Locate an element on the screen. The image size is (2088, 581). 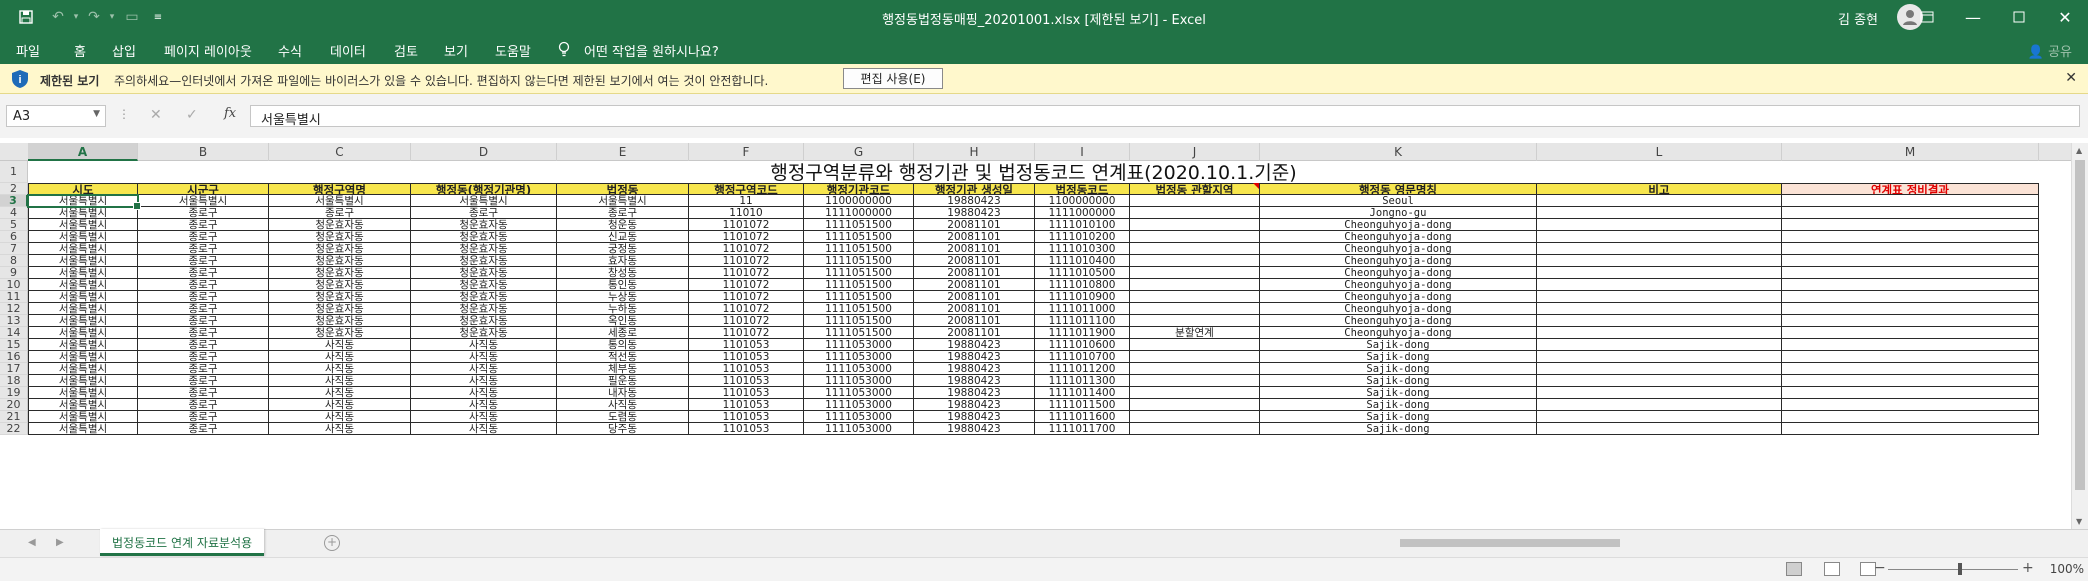
chevron-down-icon: ▼ is located at coordinates (96, 114).